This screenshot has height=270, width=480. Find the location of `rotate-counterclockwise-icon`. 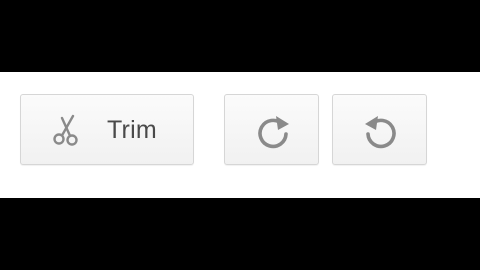

rotate-counterclockwise-icon is located at coordinates (380, 132).